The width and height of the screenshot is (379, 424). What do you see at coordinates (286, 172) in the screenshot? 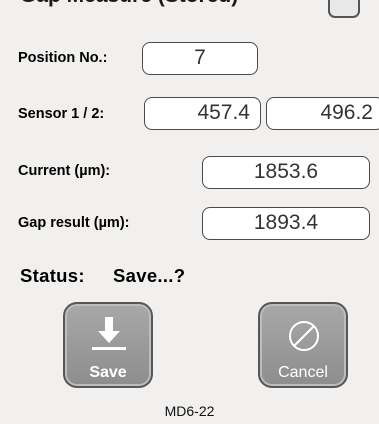
I see `current-field: 1853.6` at bounding box center [286, 172].